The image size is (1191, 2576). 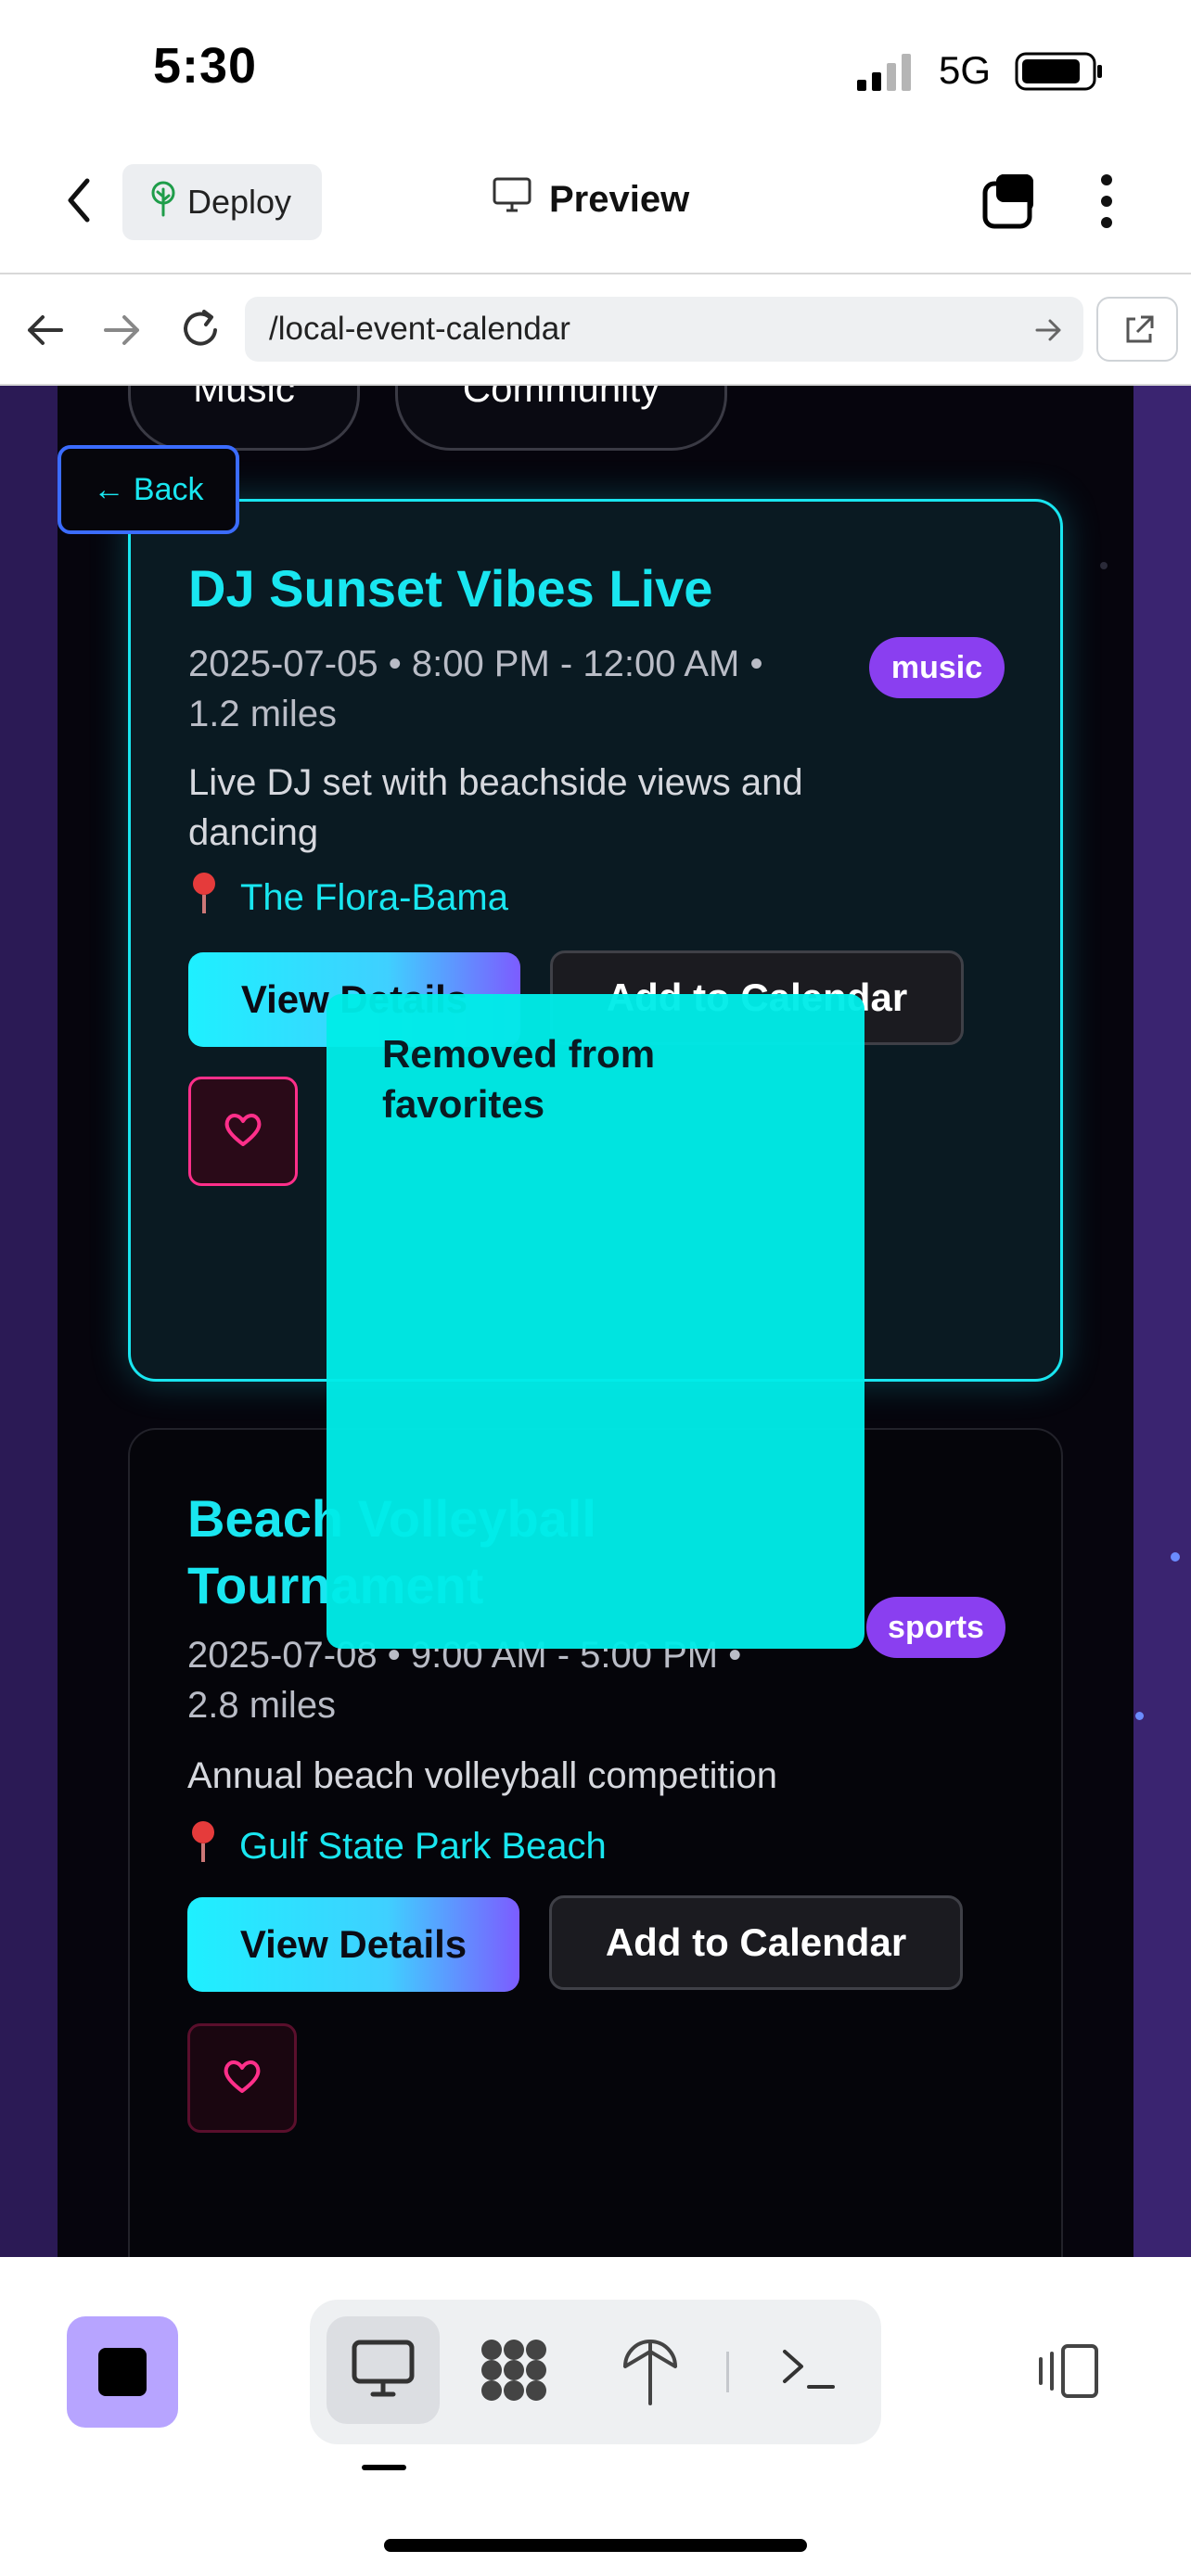 I want to click on broadcast-icon, so click(x=650, y=2370).